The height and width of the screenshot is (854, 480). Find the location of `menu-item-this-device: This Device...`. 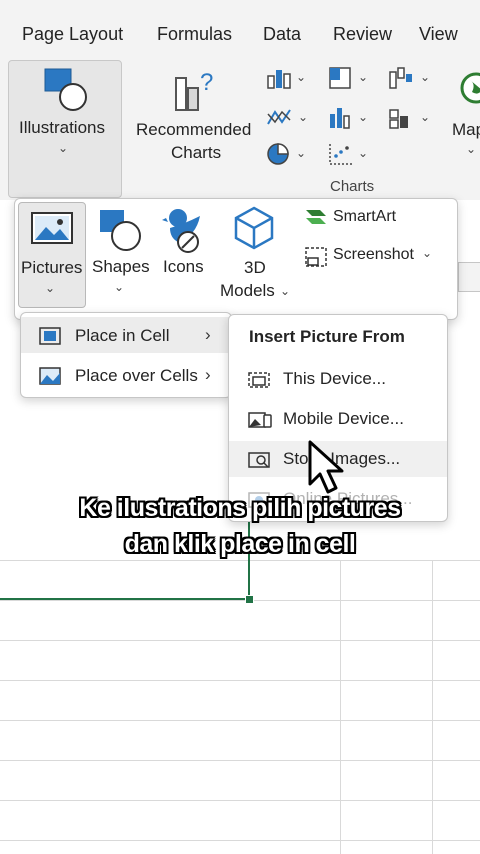

menu-item-this-device: This Device... is located at coordinates (338, 379).